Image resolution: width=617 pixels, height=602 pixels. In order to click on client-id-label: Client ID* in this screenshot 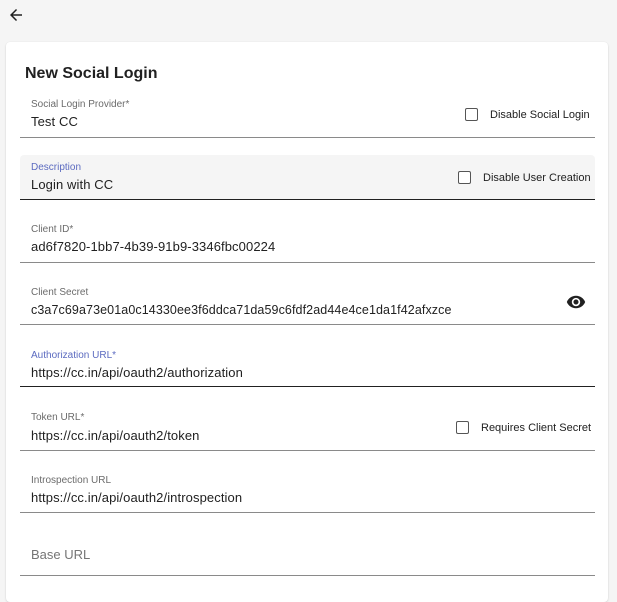, I will do `click(52, 229)`.